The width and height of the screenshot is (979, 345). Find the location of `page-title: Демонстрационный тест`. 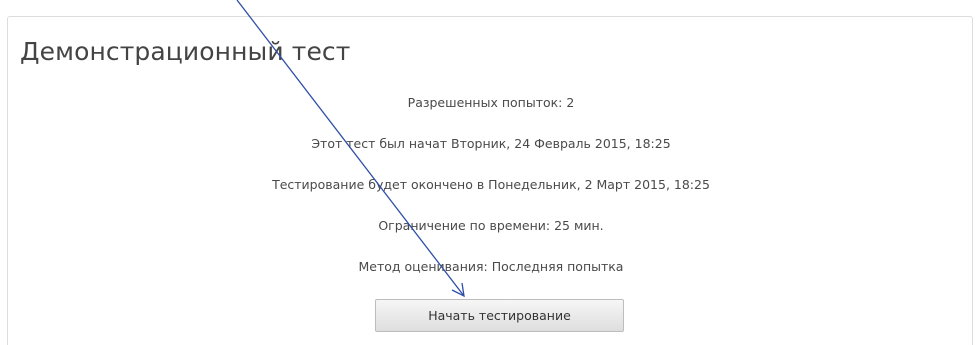

page-title: Демонстрационный тест is located at coordinates (185, 51).